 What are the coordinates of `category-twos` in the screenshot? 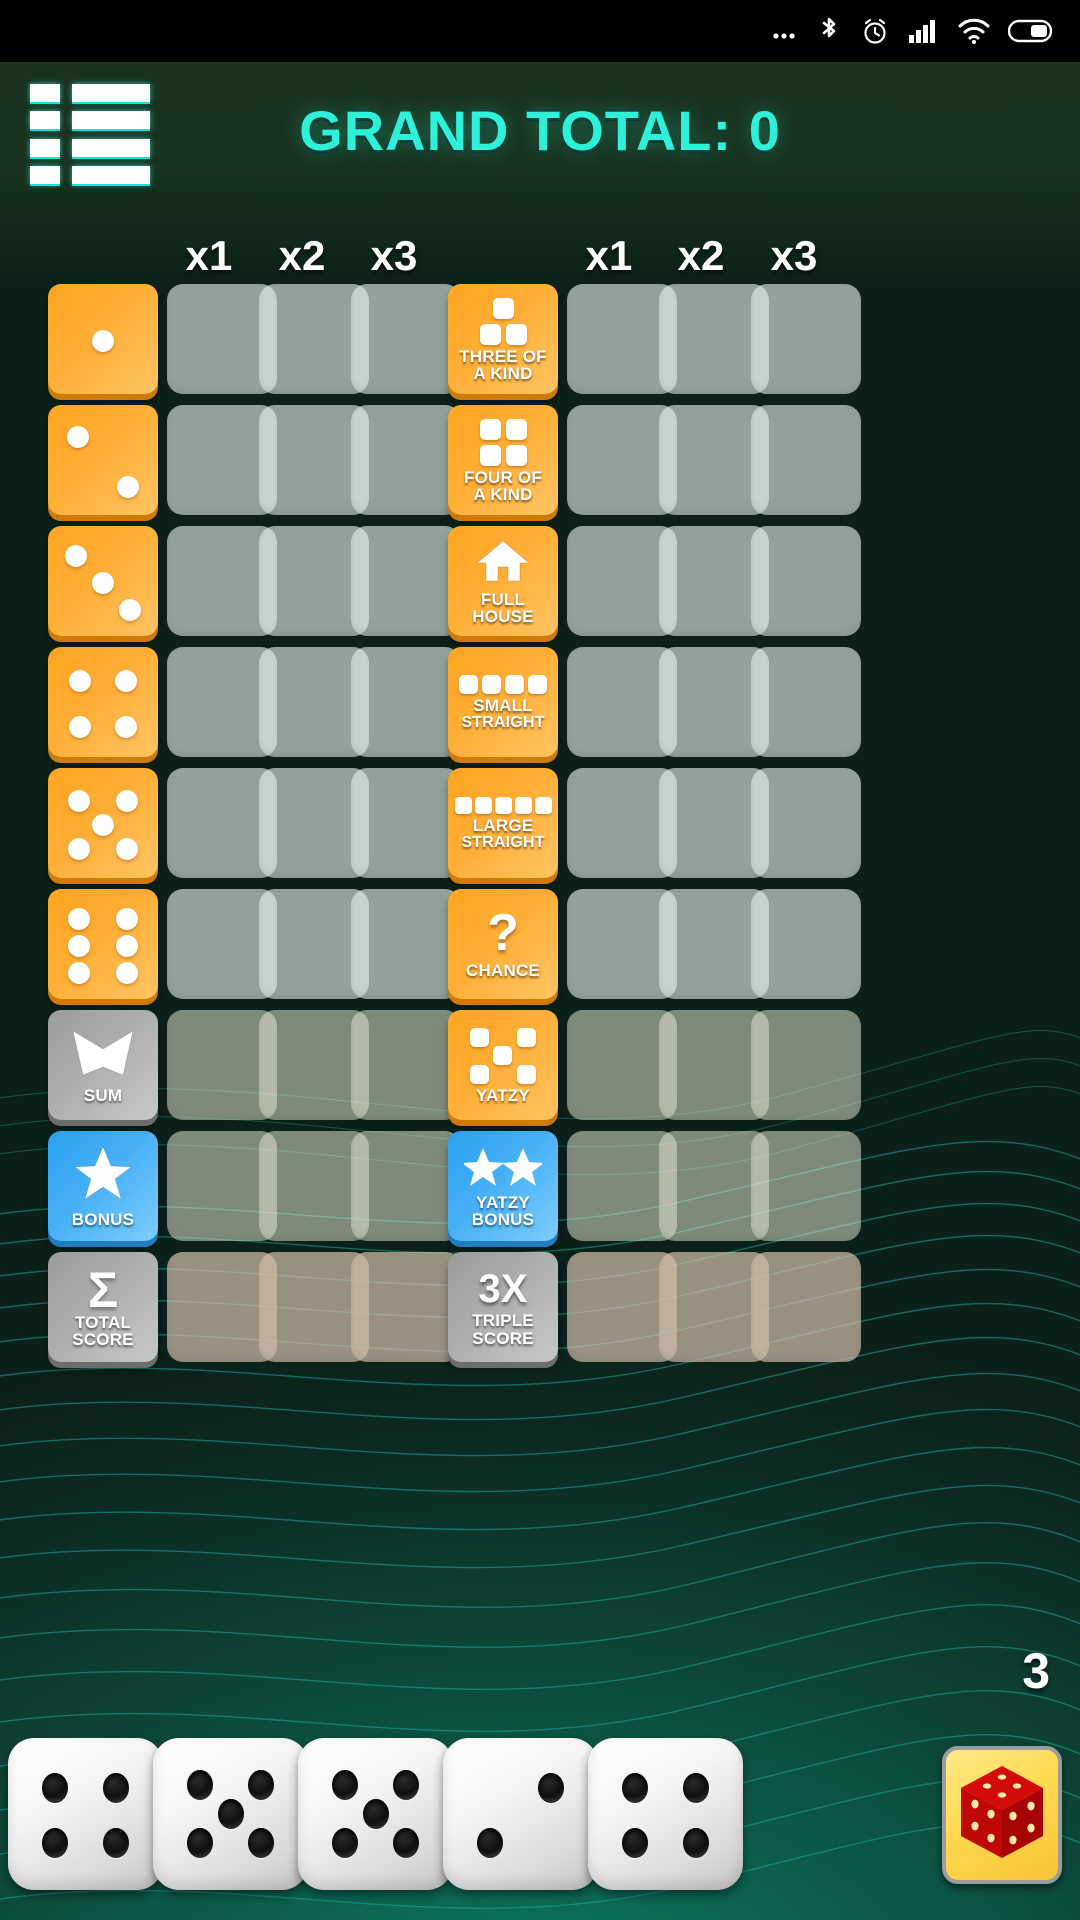 It's located at (103, 460).